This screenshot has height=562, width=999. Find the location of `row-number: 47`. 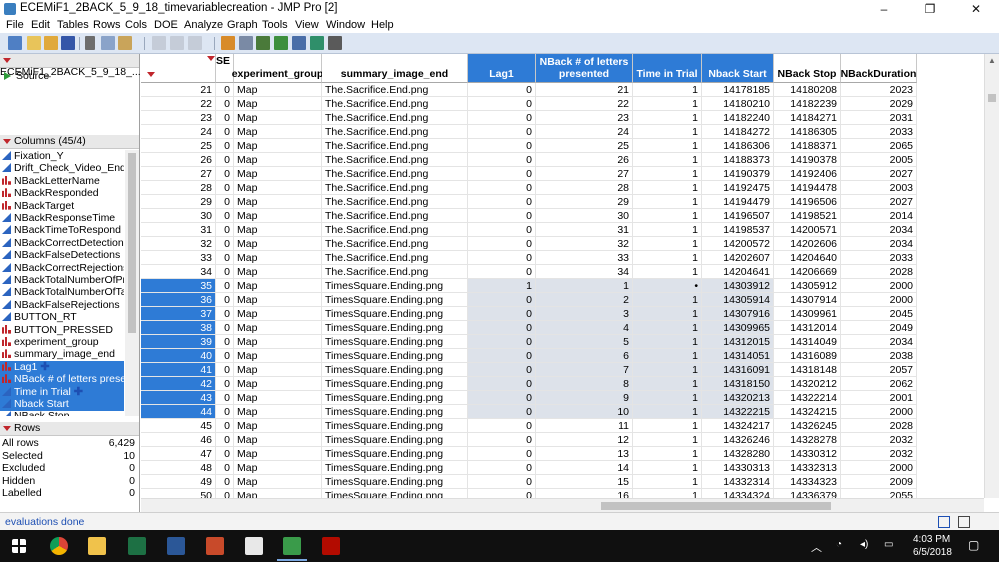

row-number: 47 is located at coordinates (178, 454).